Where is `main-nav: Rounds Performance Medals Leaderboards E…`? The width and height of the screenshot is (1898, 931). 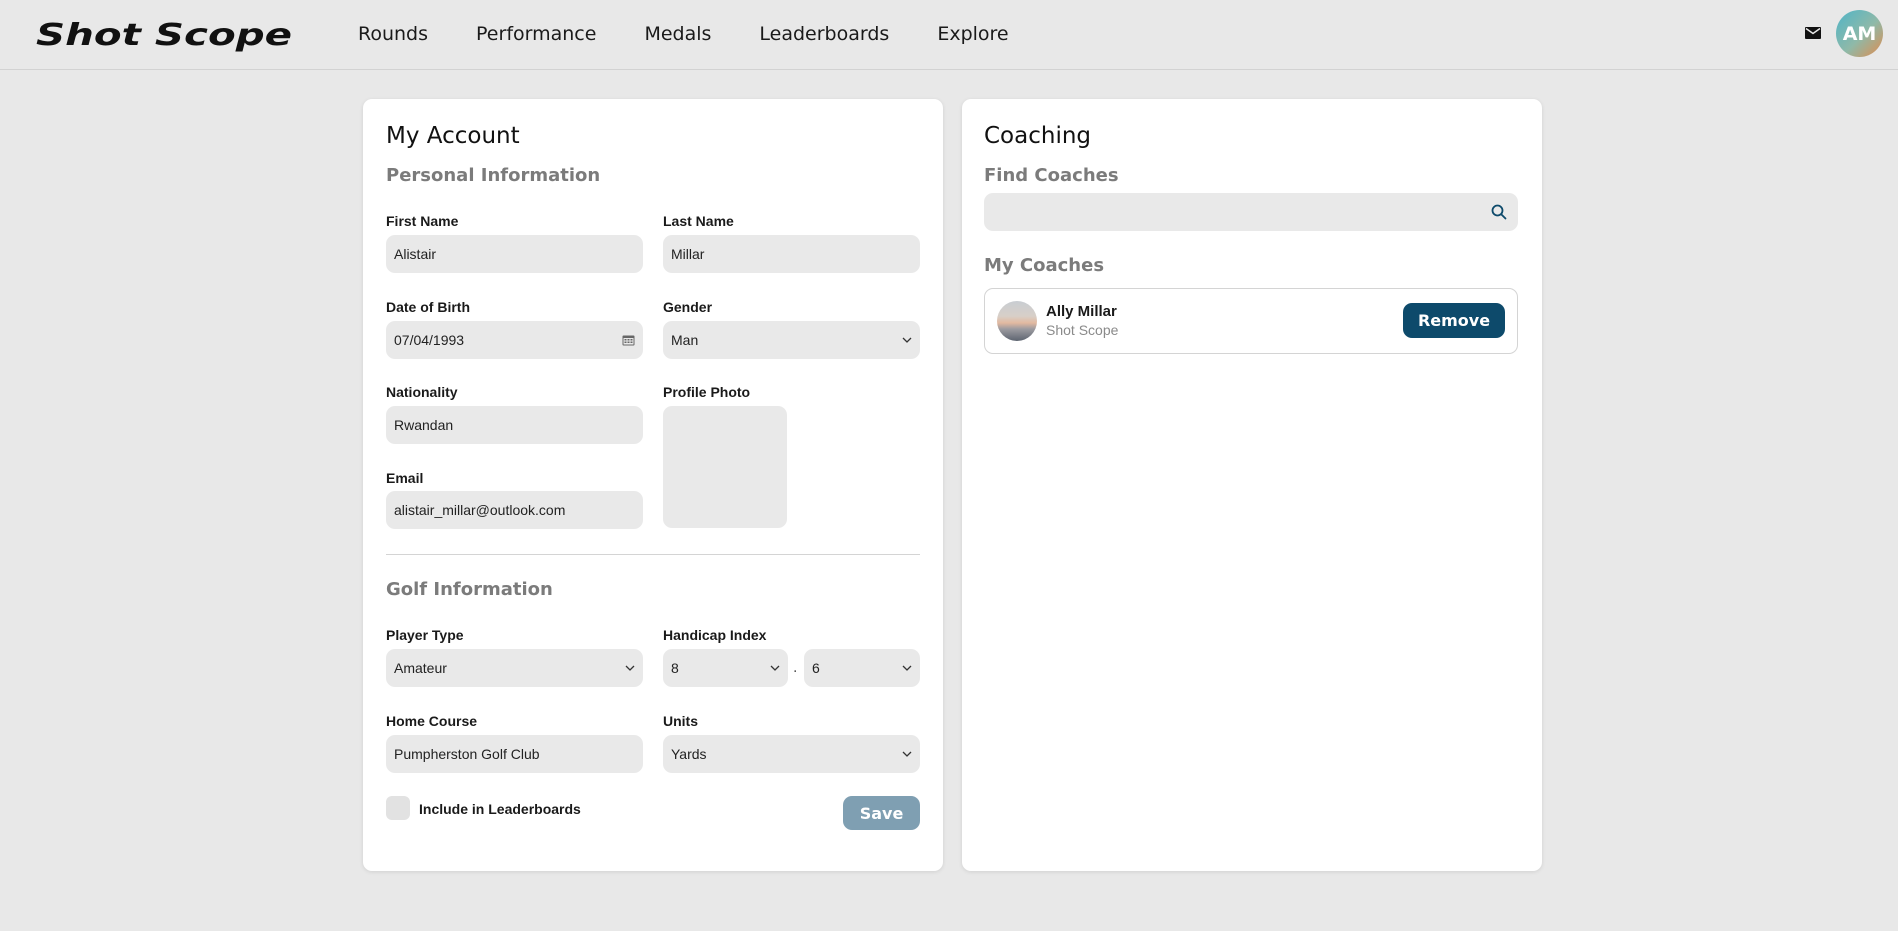
main-nav: Rounds Performance Medals Leaderboards E… is located at coordinates (707, 34).